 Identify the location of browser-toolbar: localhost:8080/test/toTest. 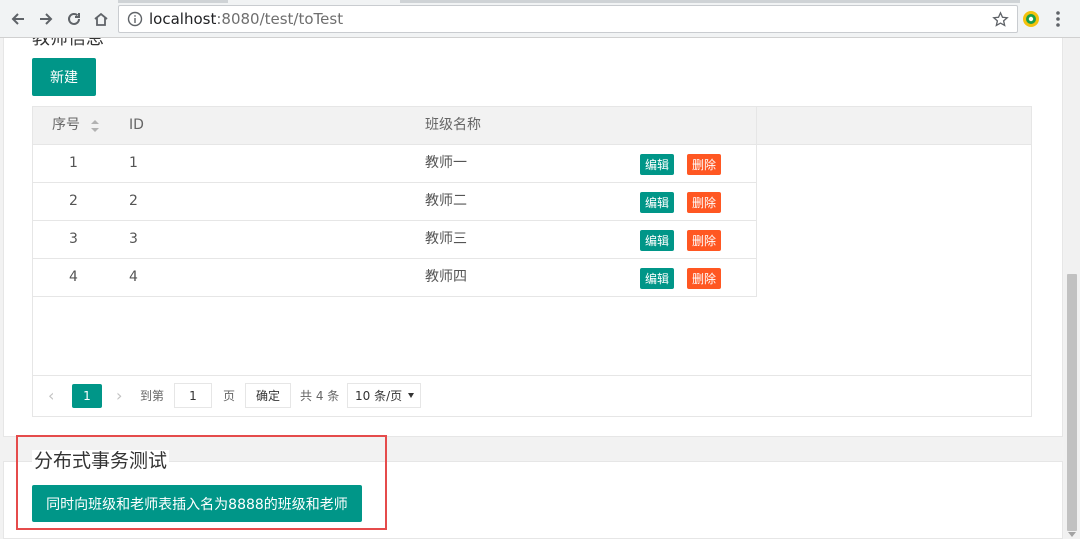
(540, 19).